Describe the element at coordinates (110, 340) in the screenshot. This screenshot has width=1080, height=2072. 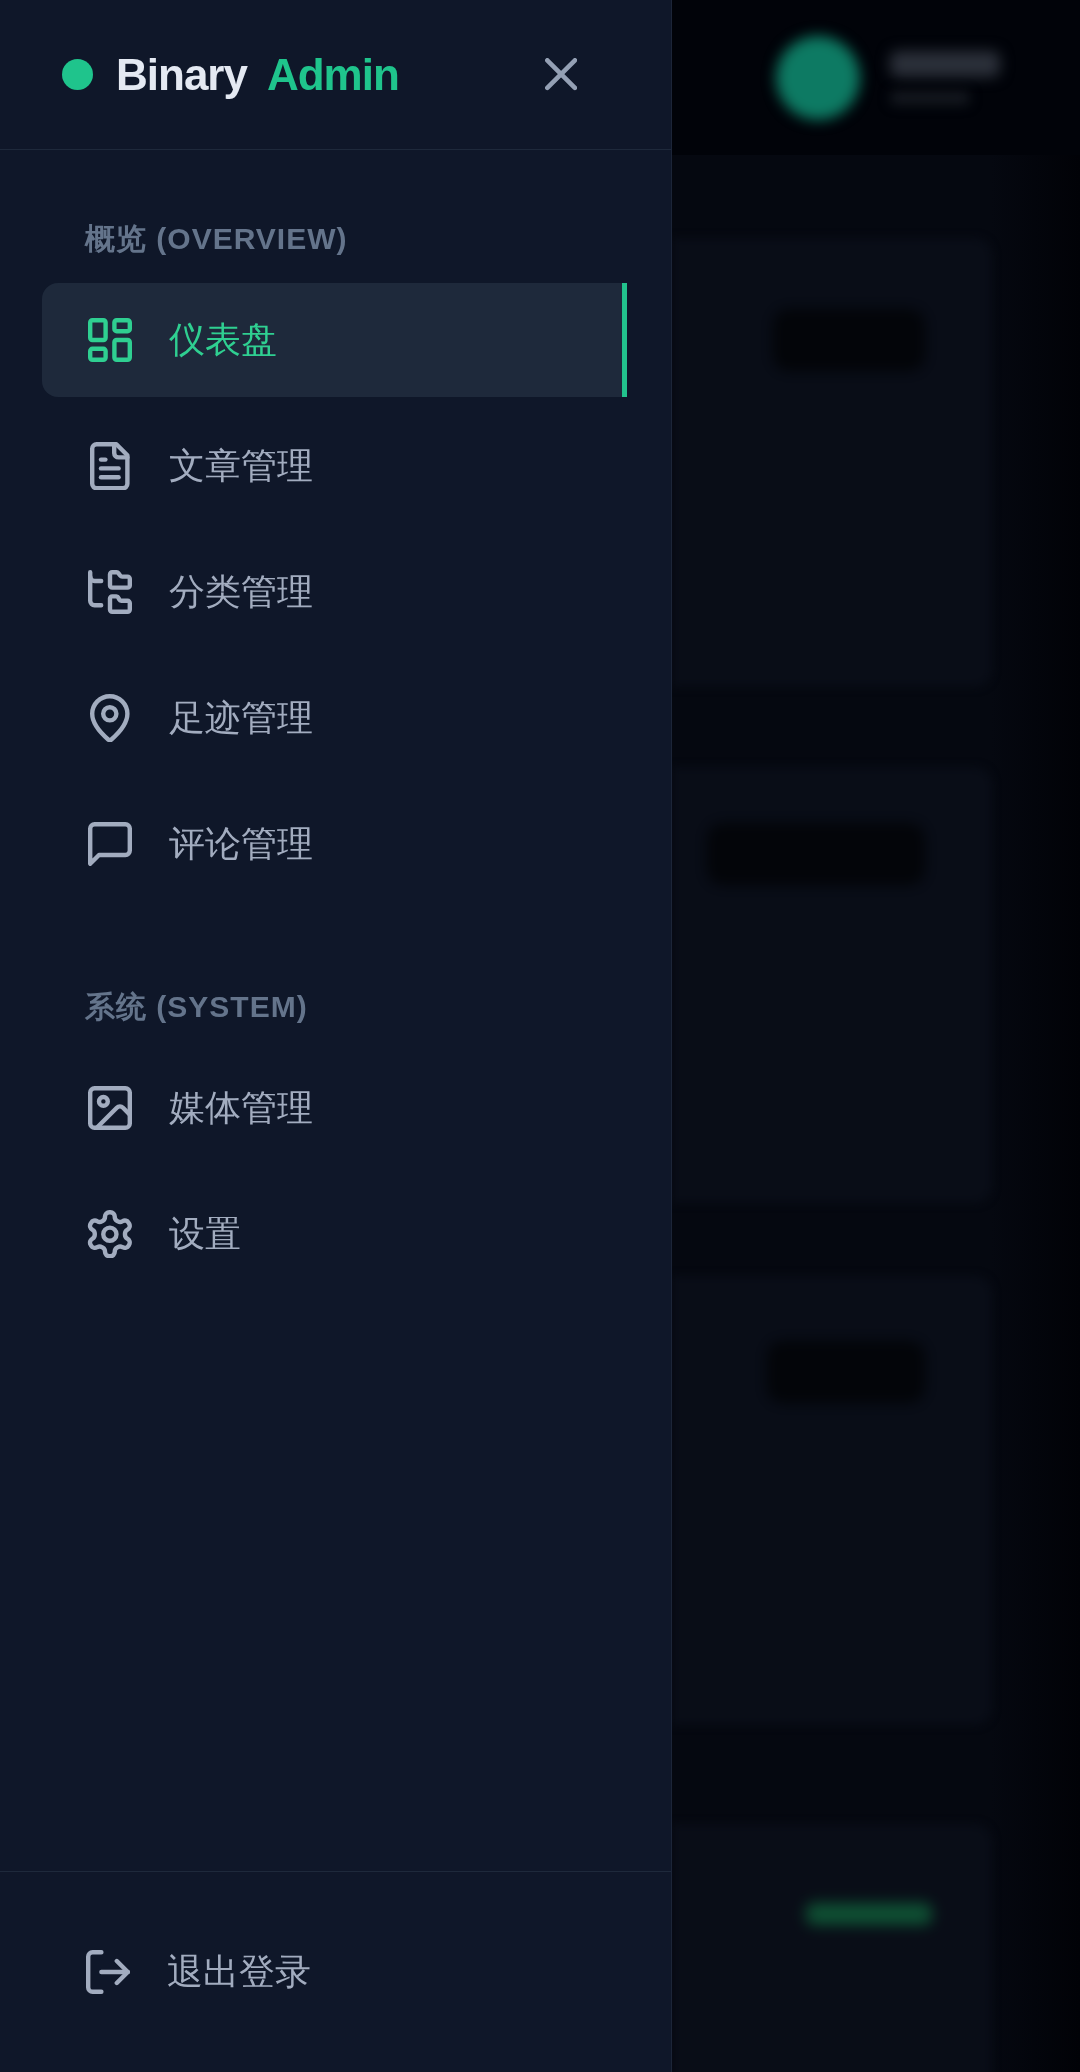
I see `grid-icon` at that location.